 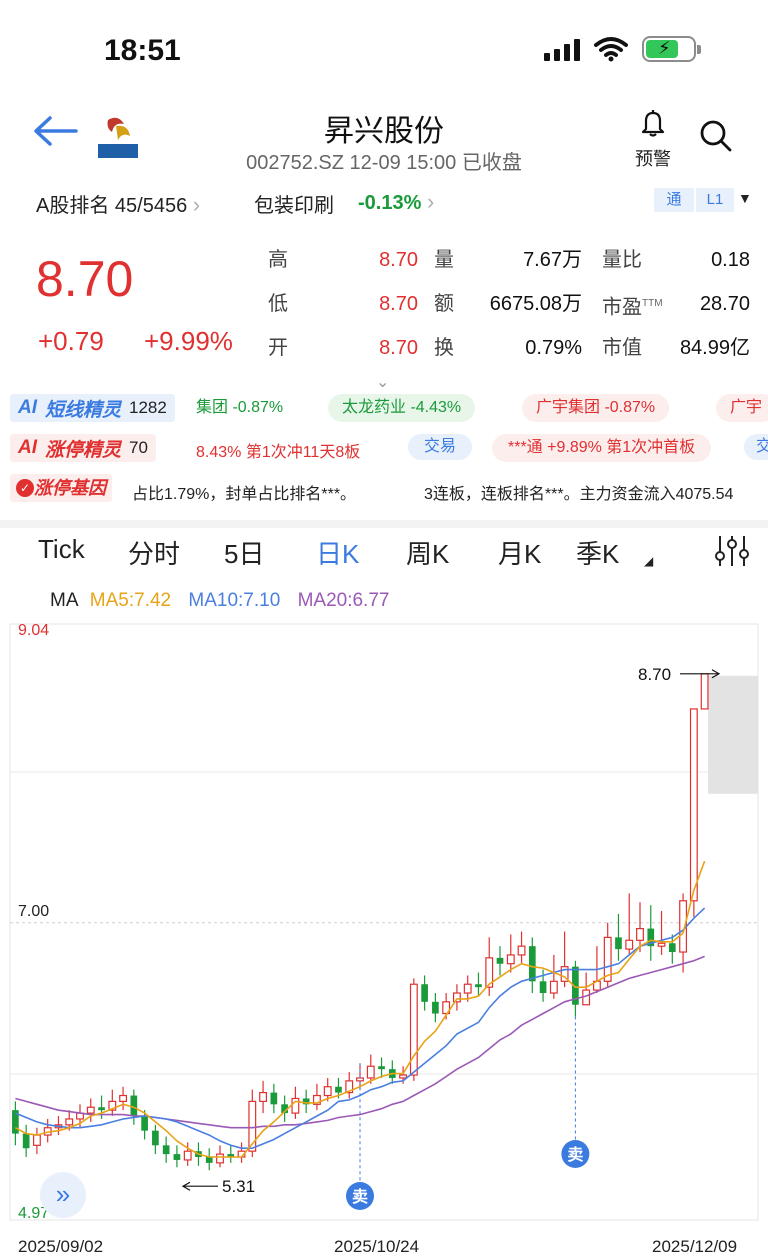 I want to click on tab-monthly-k: 月K, so click(x=519, y=552).